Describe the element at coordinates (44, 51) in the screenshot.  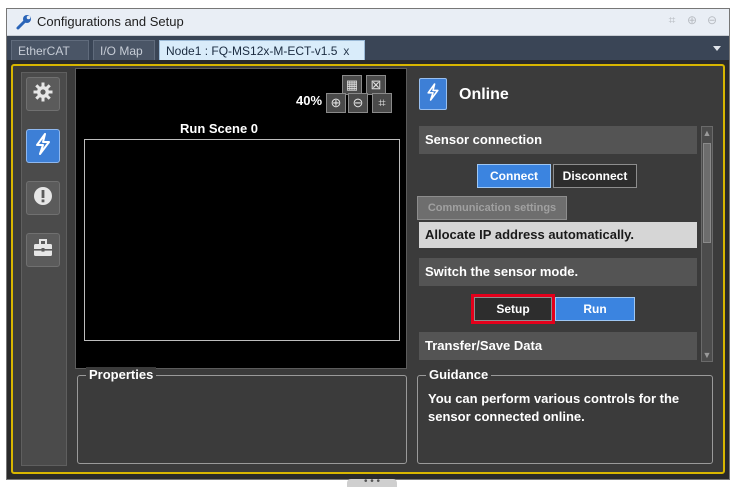
I see `tab-label: EtherCAT` at that location.